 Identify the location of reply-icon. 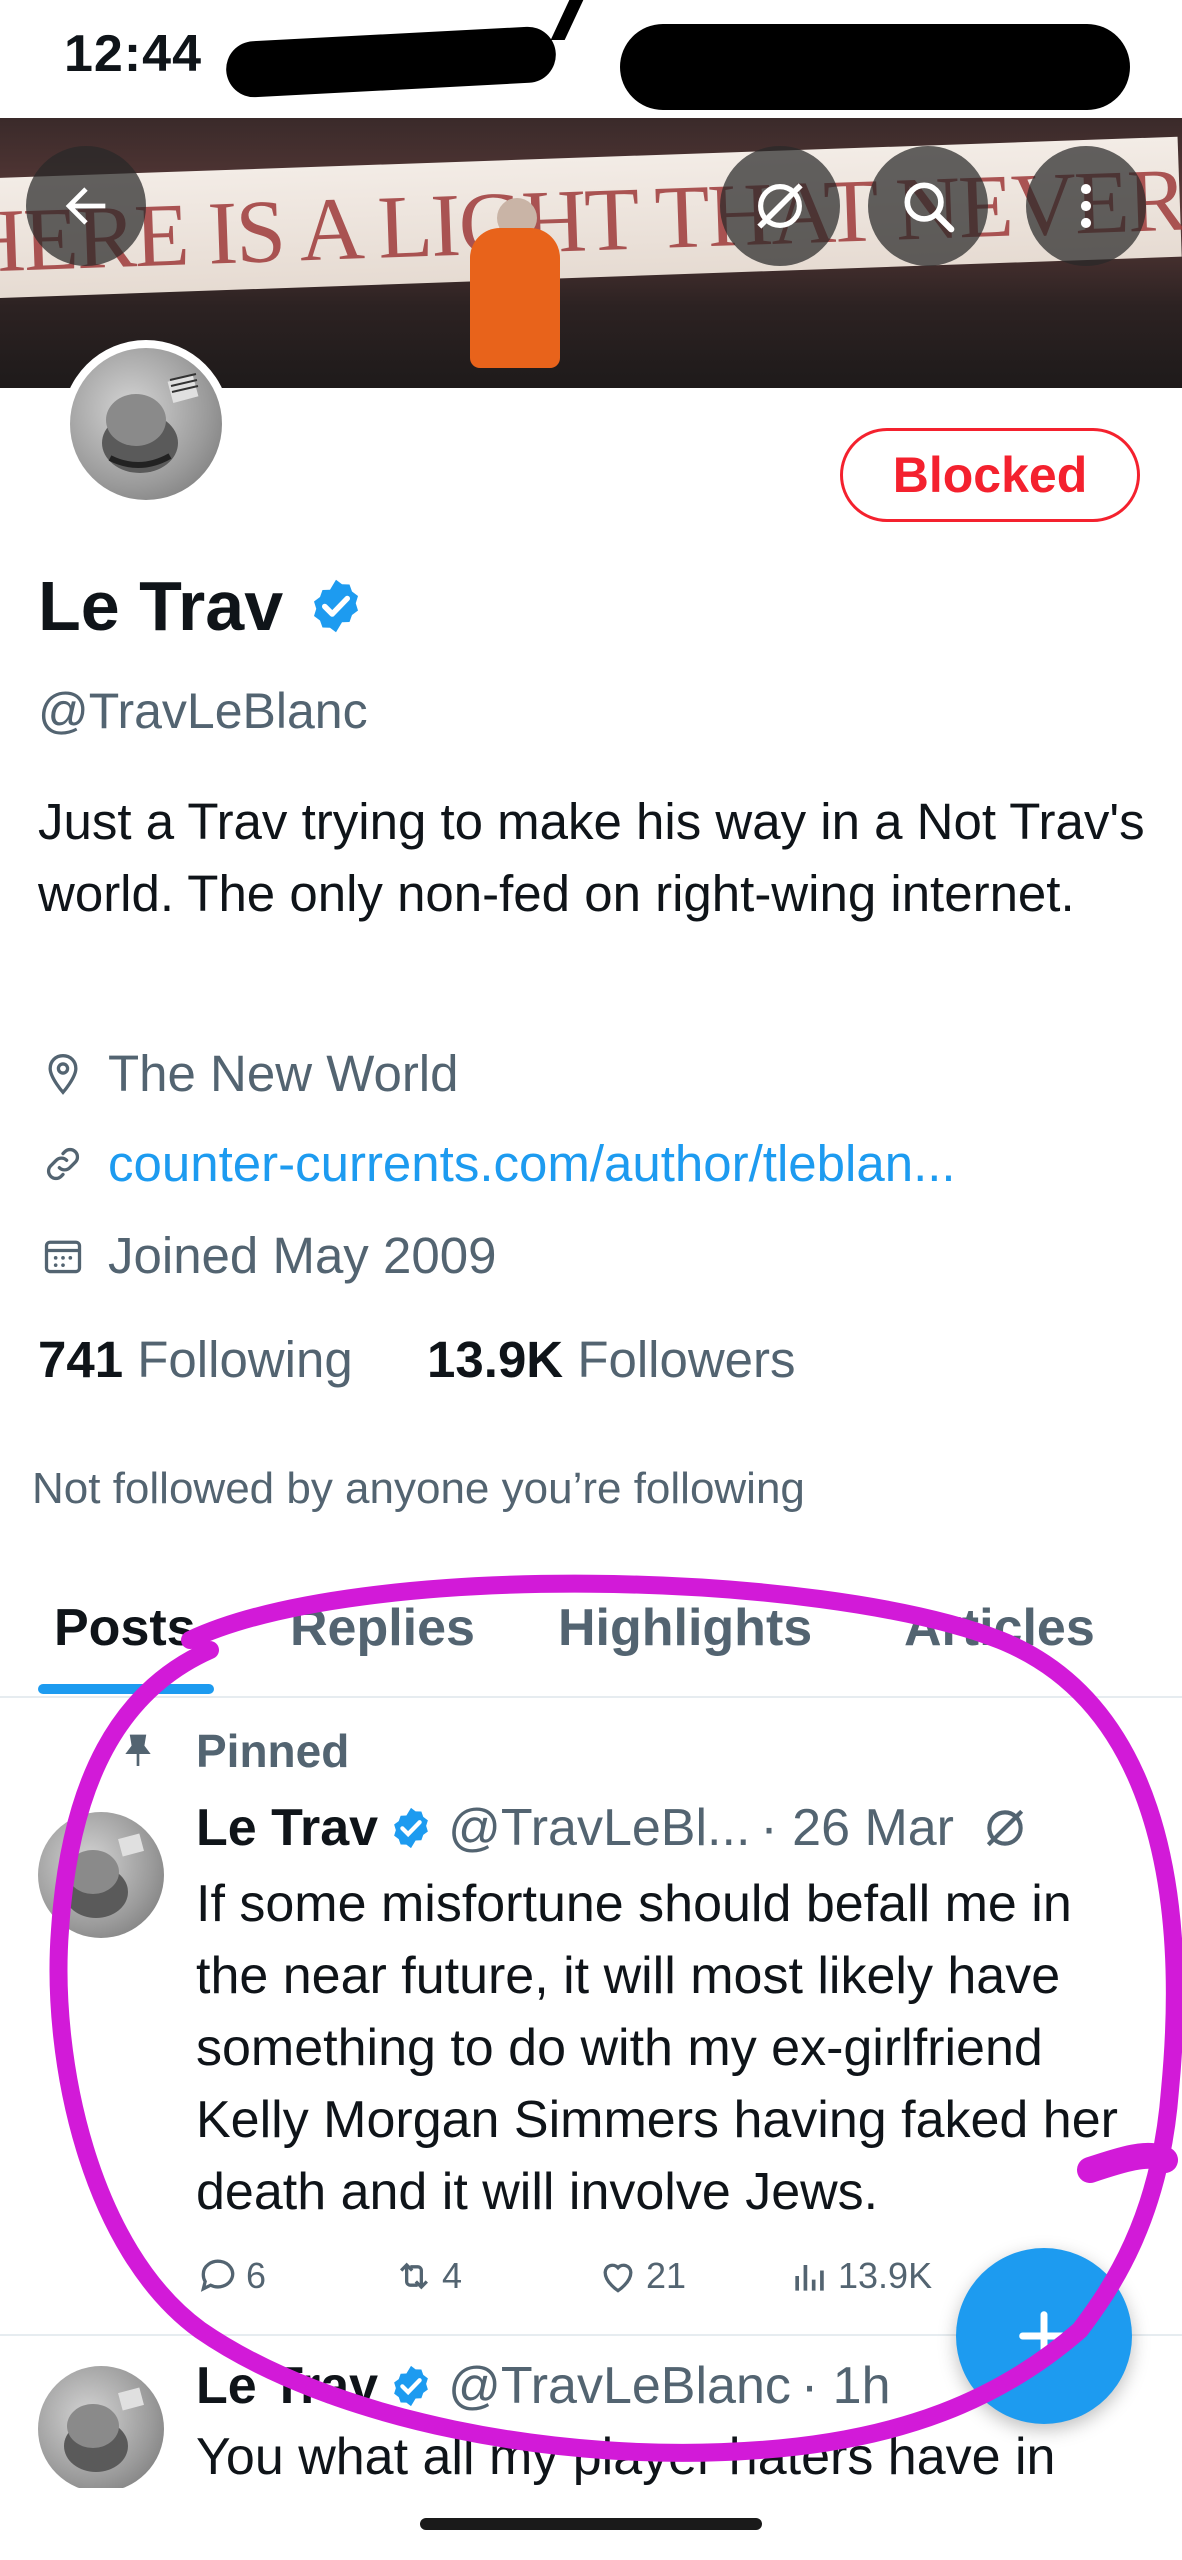
(217, 2275).